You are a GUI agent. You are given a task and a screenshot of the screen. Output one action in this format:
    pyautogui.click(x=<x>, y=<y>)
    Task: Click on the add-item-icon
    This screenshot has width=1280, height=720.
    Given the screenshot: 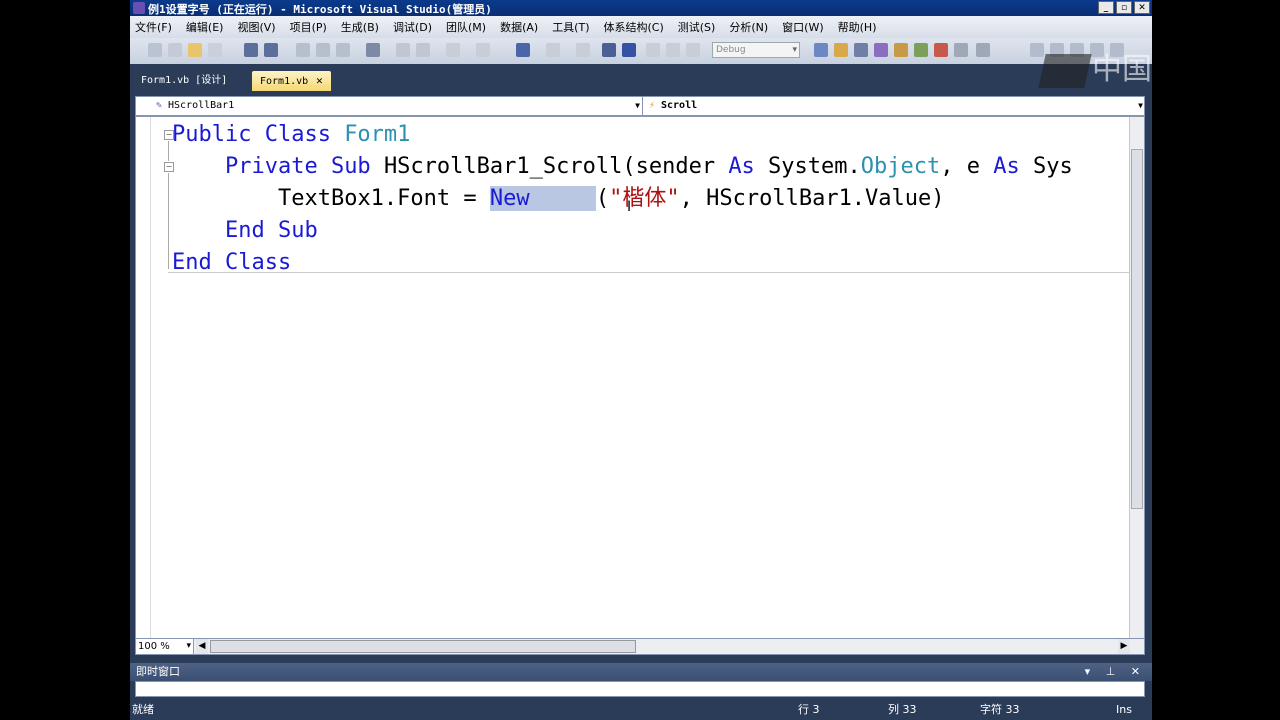 What is the action you would take?
    pyautogui.click(x=175, y=50)
    